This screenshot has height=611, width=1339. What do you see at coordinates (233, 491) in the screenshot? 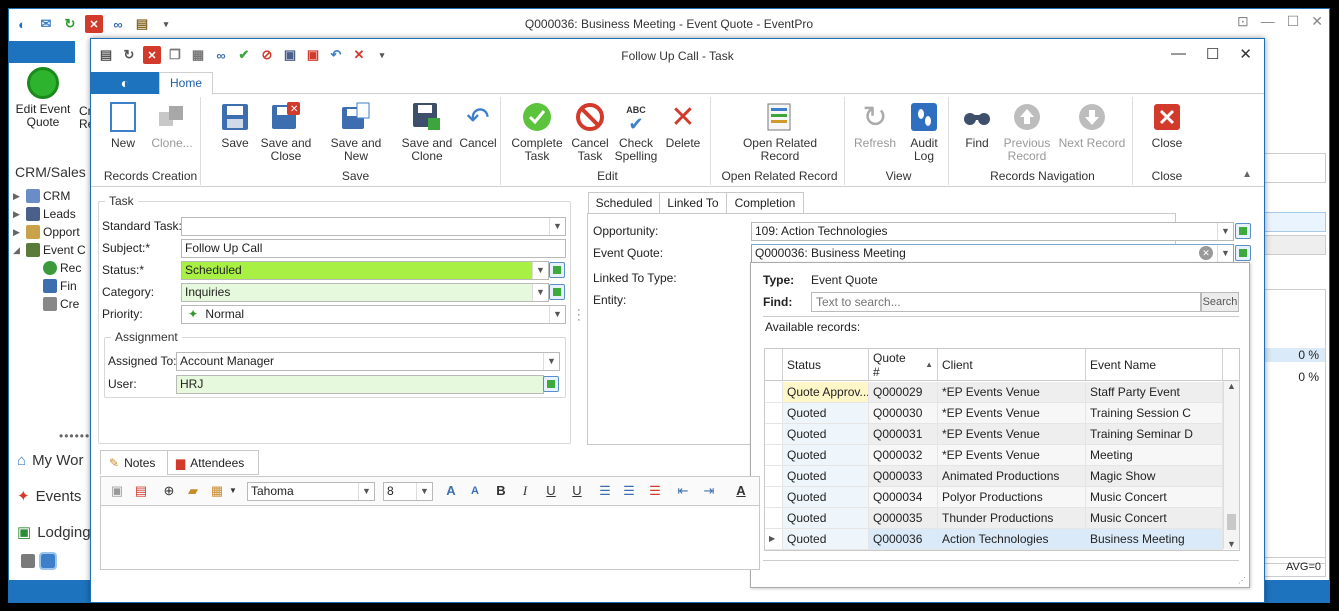
I see `paste-dropdown-icon: ▼` at bounding box center [233, 491].